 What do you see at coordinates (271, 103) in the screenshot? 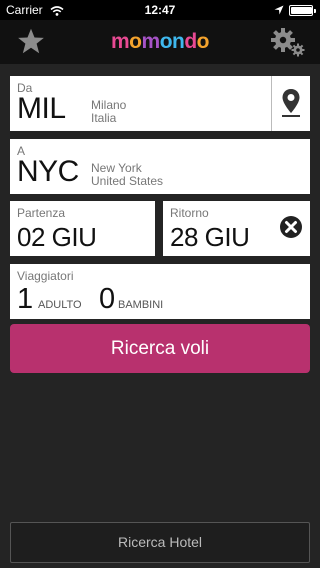
I see `divider` at bounding box center [271, 103].